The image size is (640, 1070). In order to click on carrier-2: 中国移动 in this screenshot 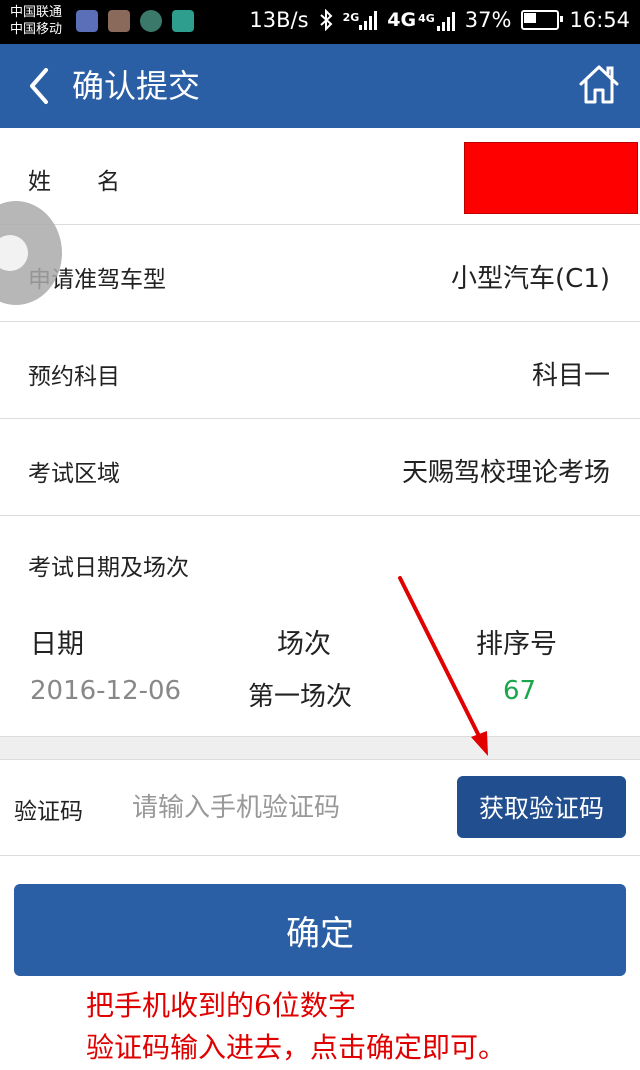, I will do `click(36, 29)`.